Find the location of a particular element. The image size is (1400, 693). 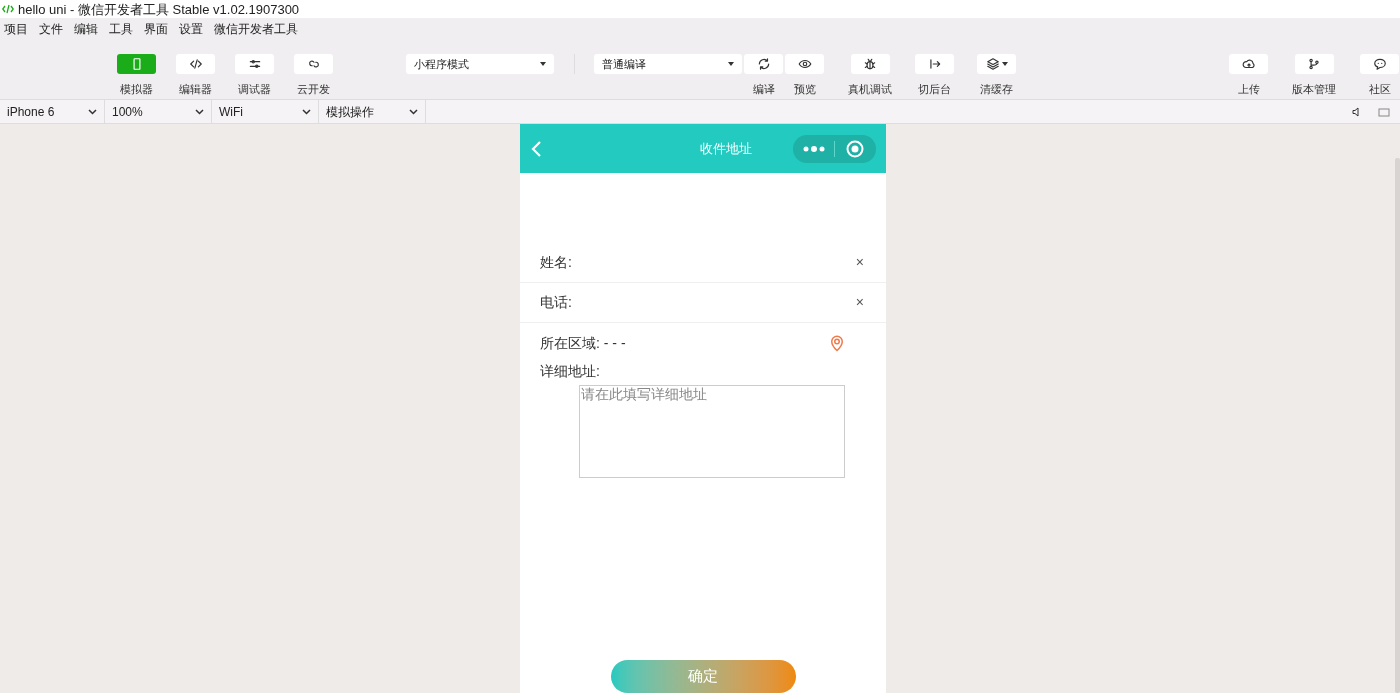

toolbar-button: 社区 is located at coordinates (1379, 74).